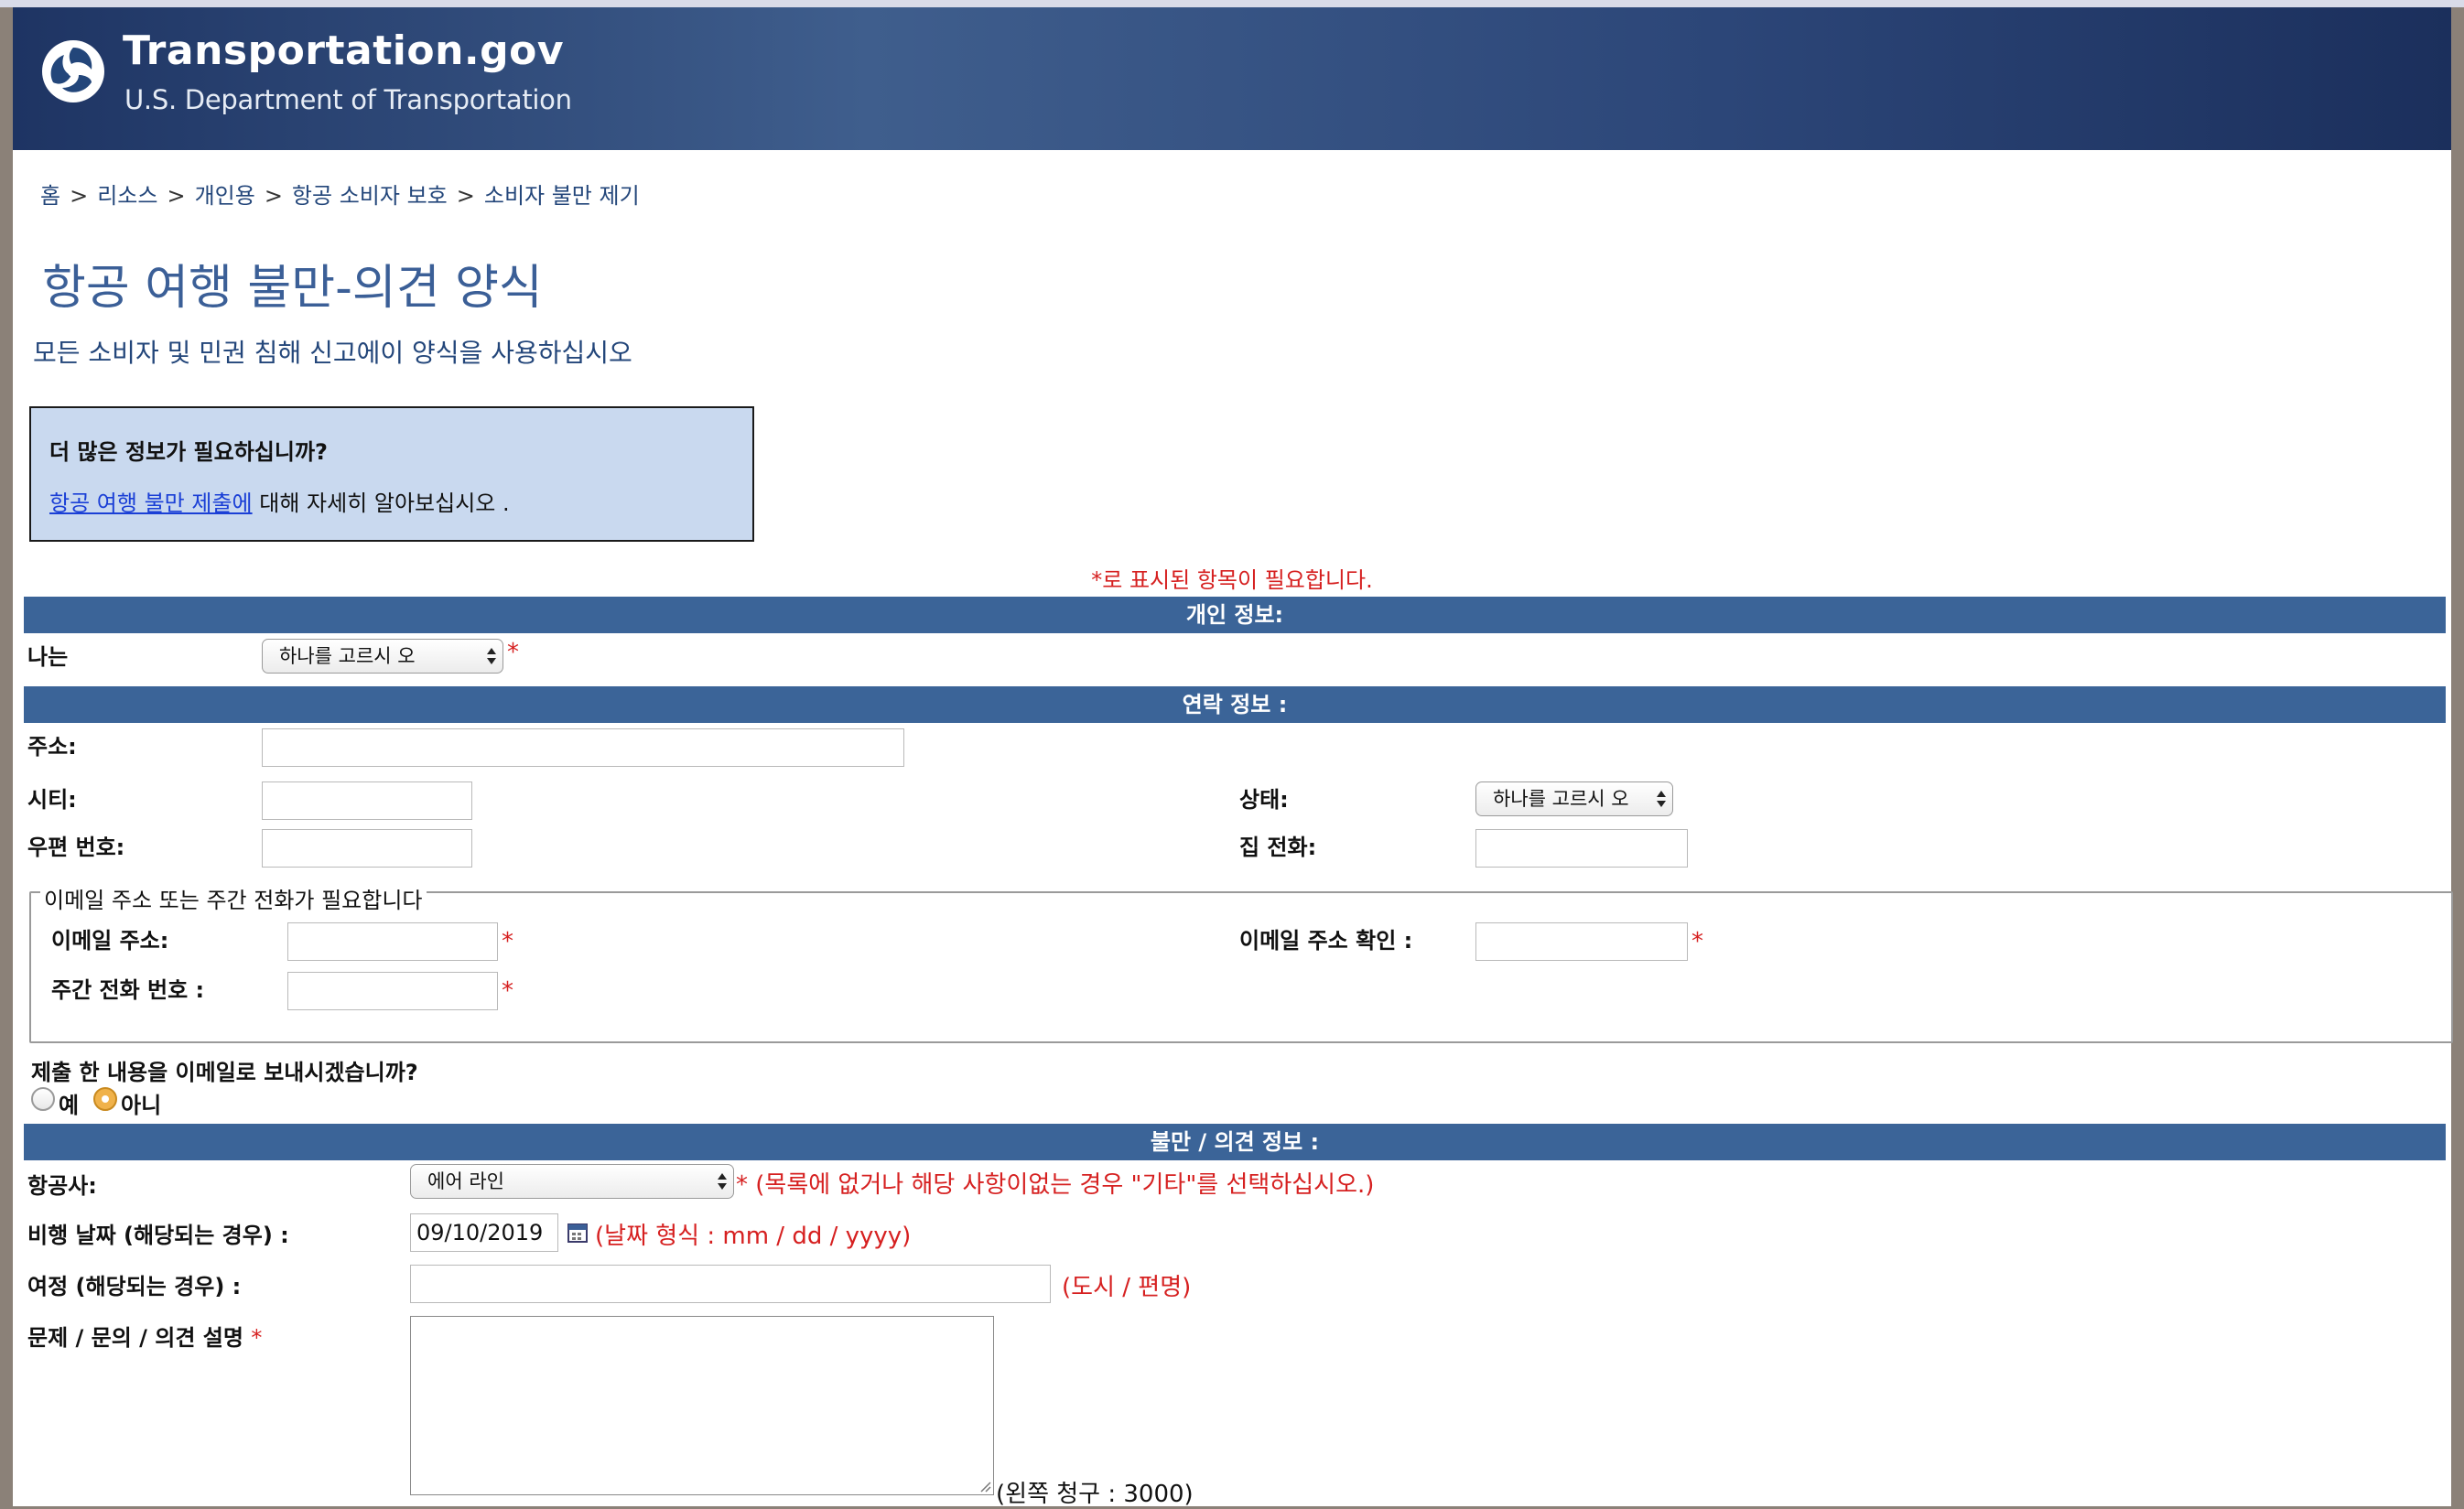 This screenshot has height=1509, width=2464. Describe the element at coordinates (465, 1181) in the screenshot. I see `airline-select-value: 에어 라인` at that location.